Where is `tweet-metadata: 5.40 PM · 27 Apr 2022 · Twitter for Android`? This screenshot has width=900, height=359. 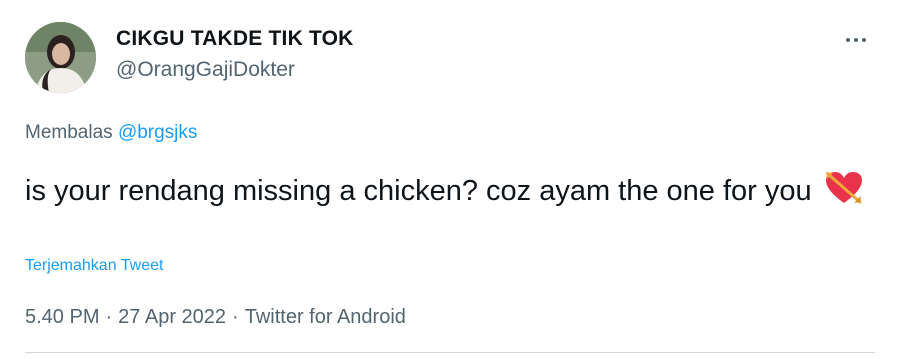 tweet-metadata: 5.40 PM · 27 Apr 2022 · Twitter for Android is located at coordinates (215, 317).